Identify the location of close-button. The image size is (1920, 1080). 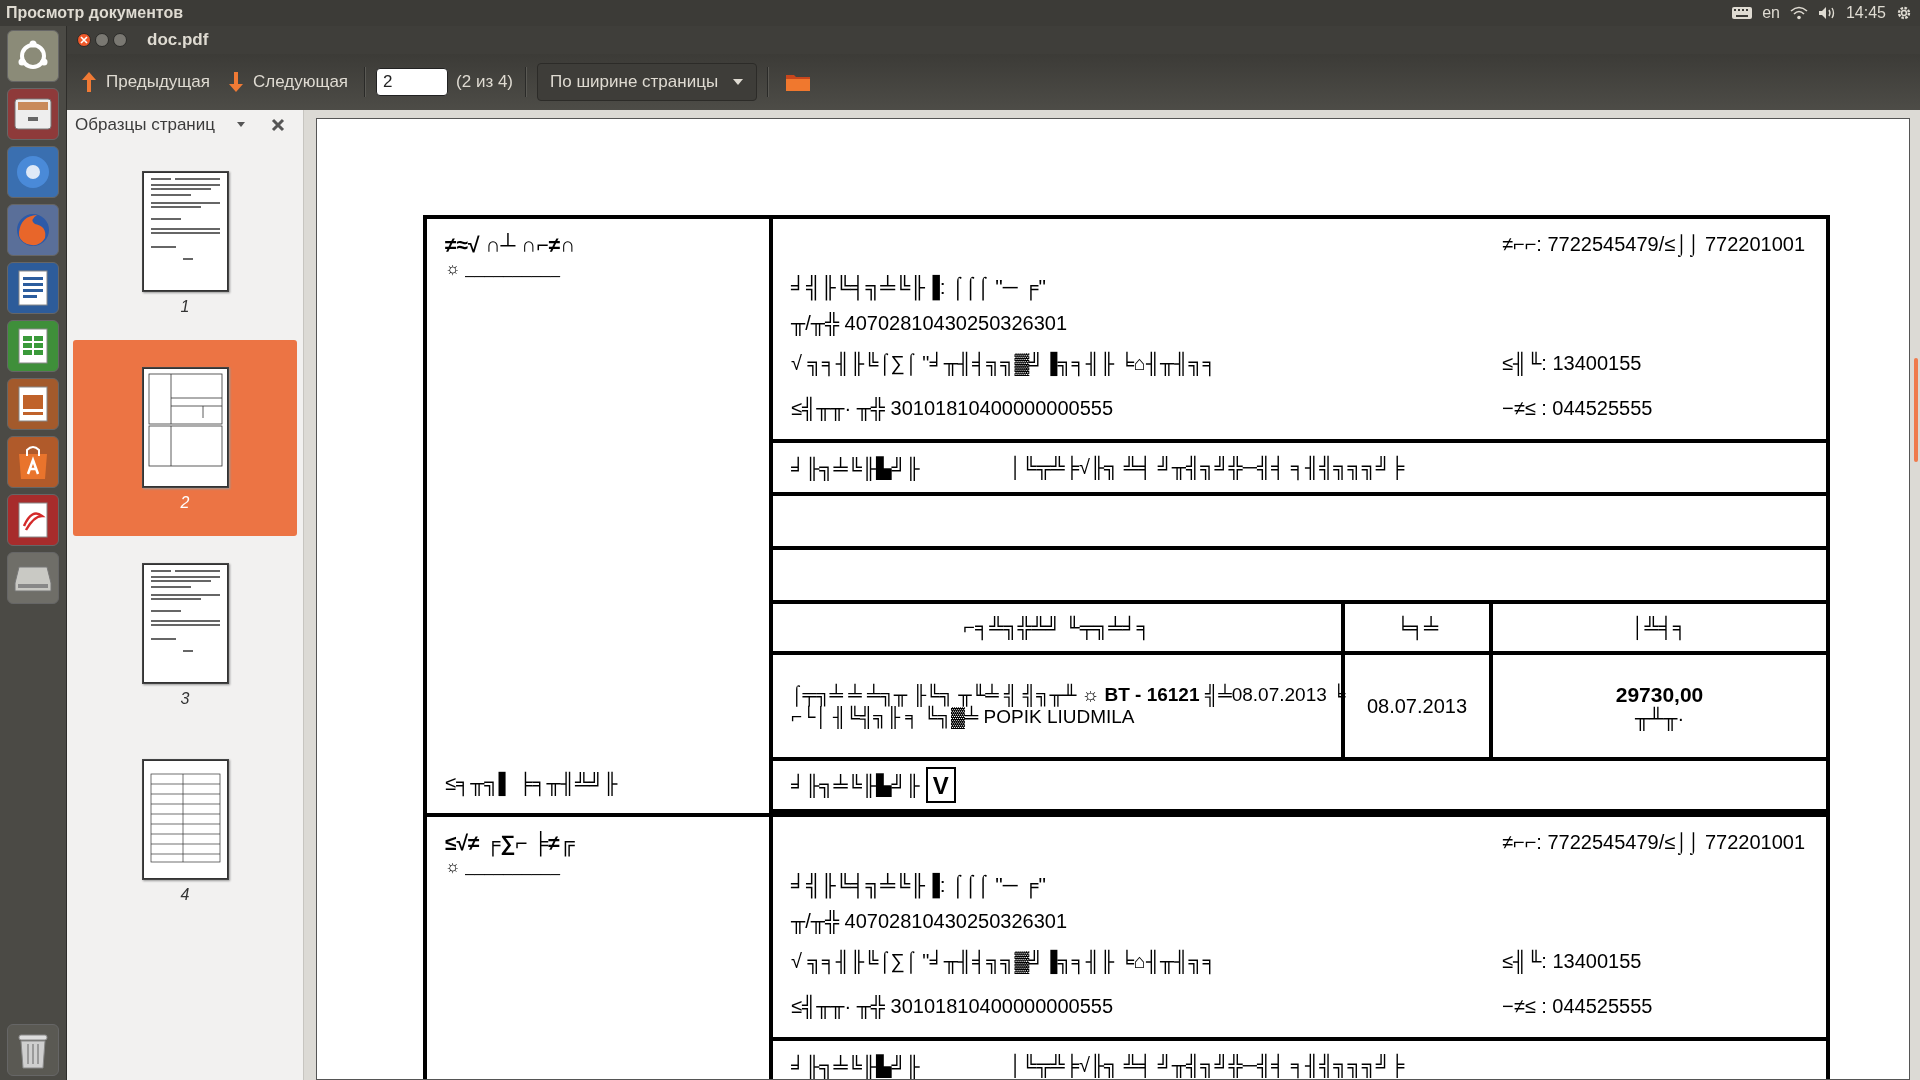
(84, 40).